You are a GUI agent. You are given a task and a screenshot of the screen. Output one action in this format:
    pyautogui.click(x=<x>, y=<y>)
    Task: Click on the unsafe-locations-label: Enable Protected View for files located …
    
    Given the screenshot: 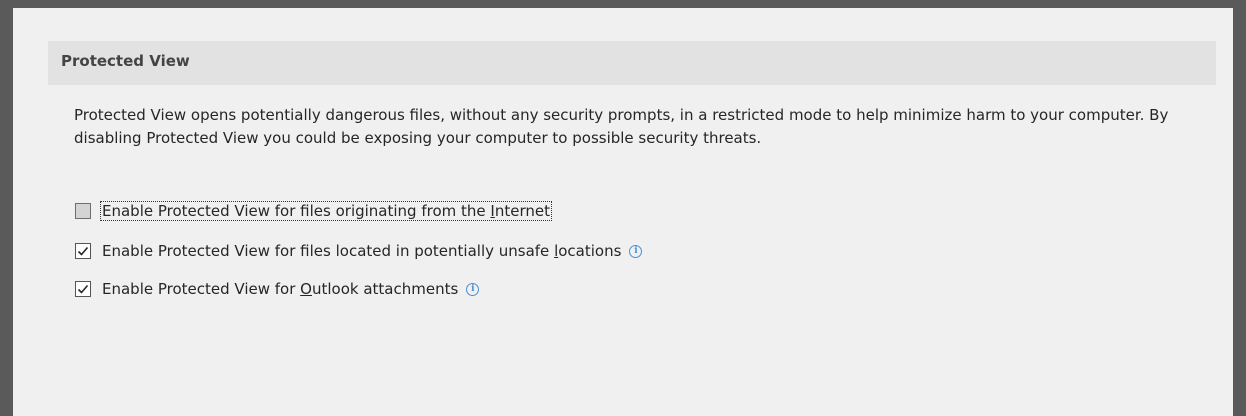 What is the action you would take?
    pyautogui.click(x=361, y=251)
    